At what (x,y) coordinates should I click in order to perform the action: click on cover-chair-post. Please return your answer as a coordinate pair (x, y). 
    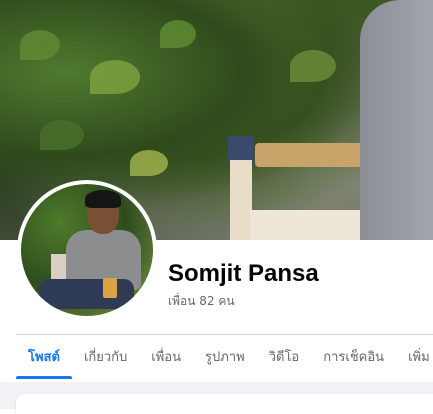
    Looking at the image, I should click on (241, 200).